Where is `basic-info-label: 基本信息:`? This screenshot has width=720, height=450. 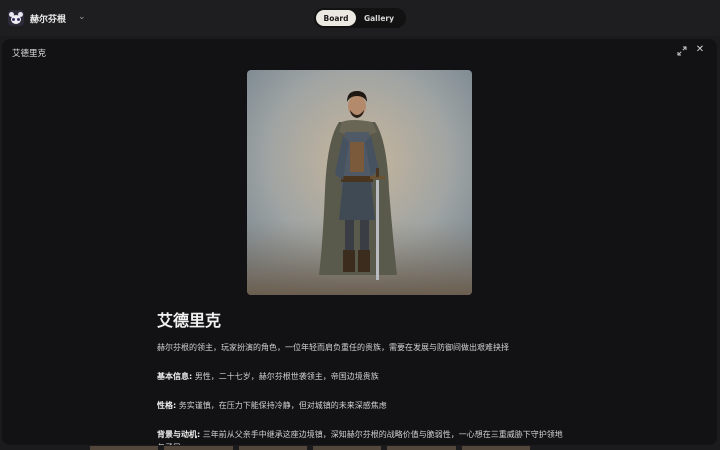
basic-info-label: 基本信息: is located at coordinates (175, 376).